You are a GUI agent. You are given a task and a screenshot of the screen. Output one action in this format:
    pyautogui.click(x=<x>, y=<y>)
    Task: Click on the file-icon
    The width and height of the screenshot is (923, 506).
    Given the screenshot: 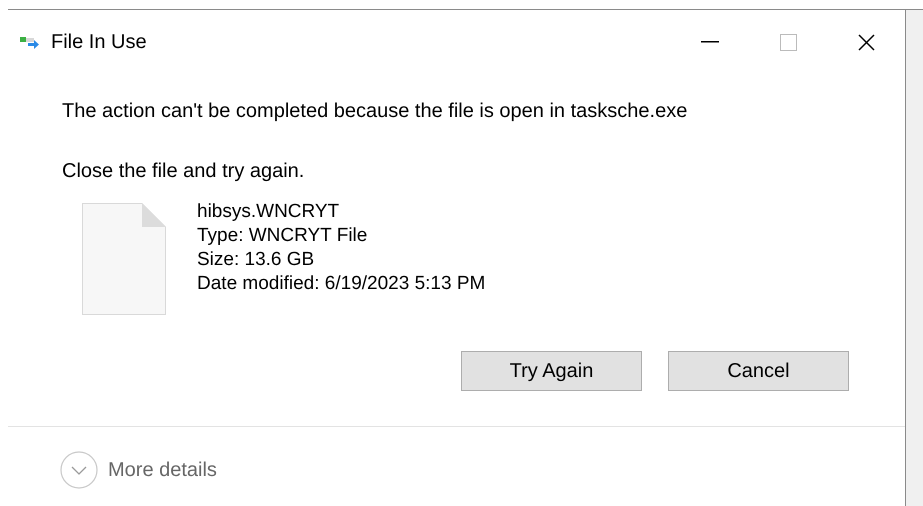 What is the action you would take?
    pyautogui.click(x=124, y=259)
    